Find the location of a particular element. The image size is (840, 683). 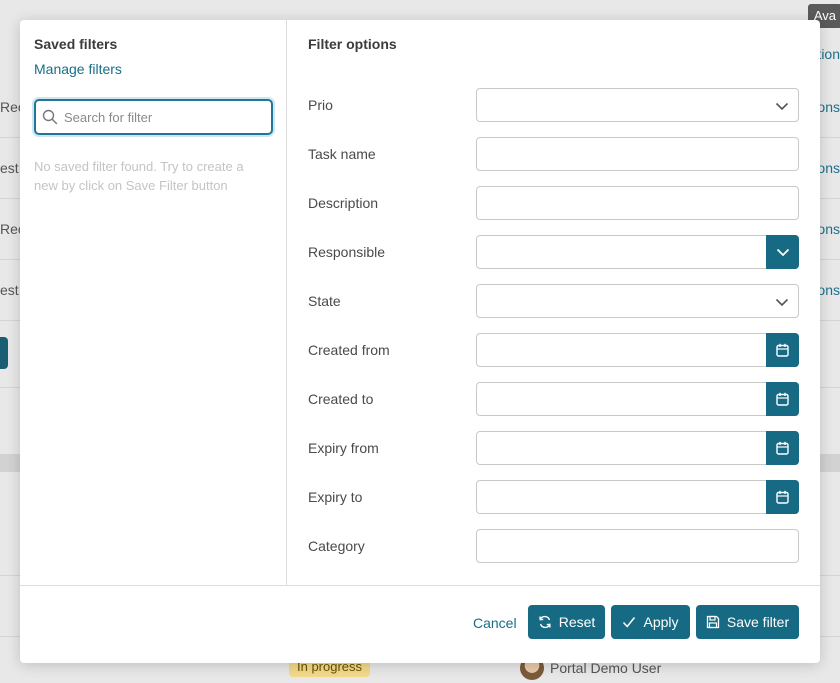

form-row-created-from: Created from is located at coordinates (553, 350).